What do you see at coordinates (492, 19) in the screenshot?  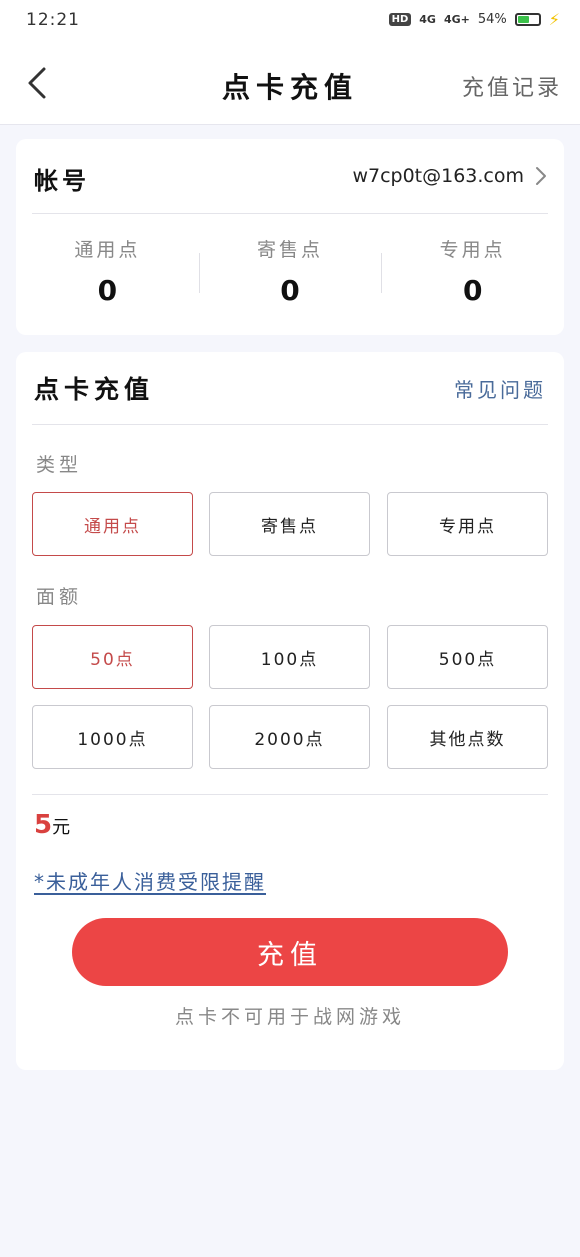 I see `battery-percent: 54%` at bounding box center [492, 19].